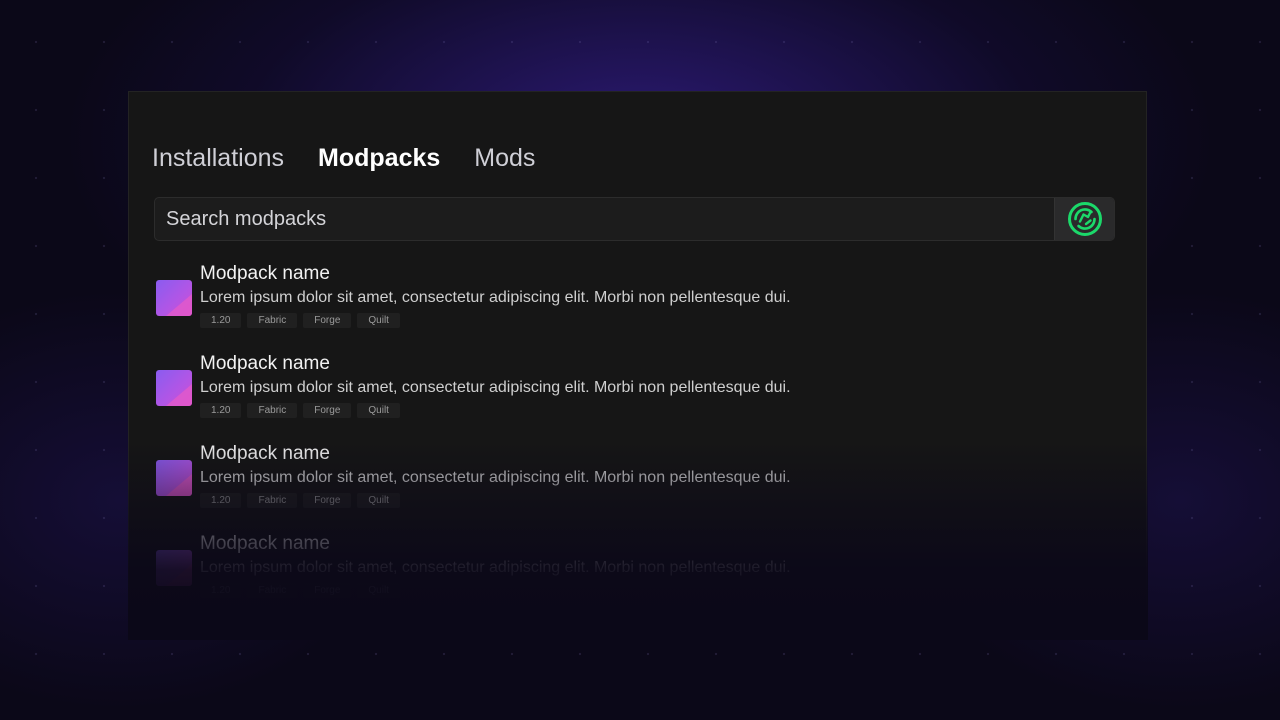  What do you see at coordinates (379, 158) in the screenshot?
I see `tab-modpacks: Modpacks` at bounding box center [379, 158].